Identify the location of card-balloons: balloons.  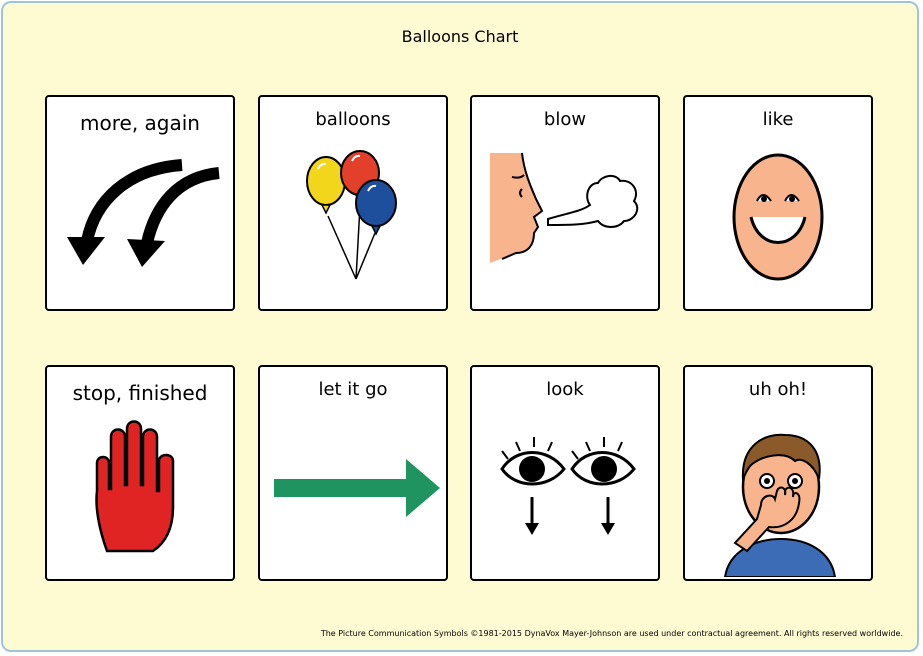
(353, 203).